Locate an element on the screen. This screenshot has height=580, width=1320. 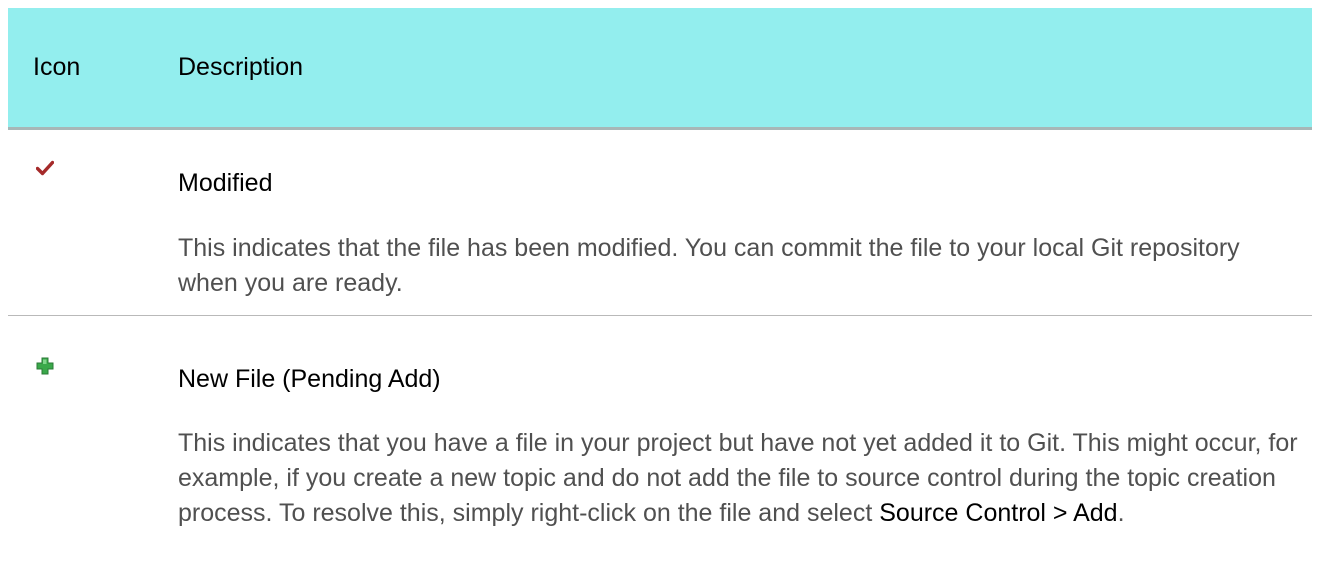
menu-path-source-control-add: Source Control > Add is located at coordinates (998, 513).